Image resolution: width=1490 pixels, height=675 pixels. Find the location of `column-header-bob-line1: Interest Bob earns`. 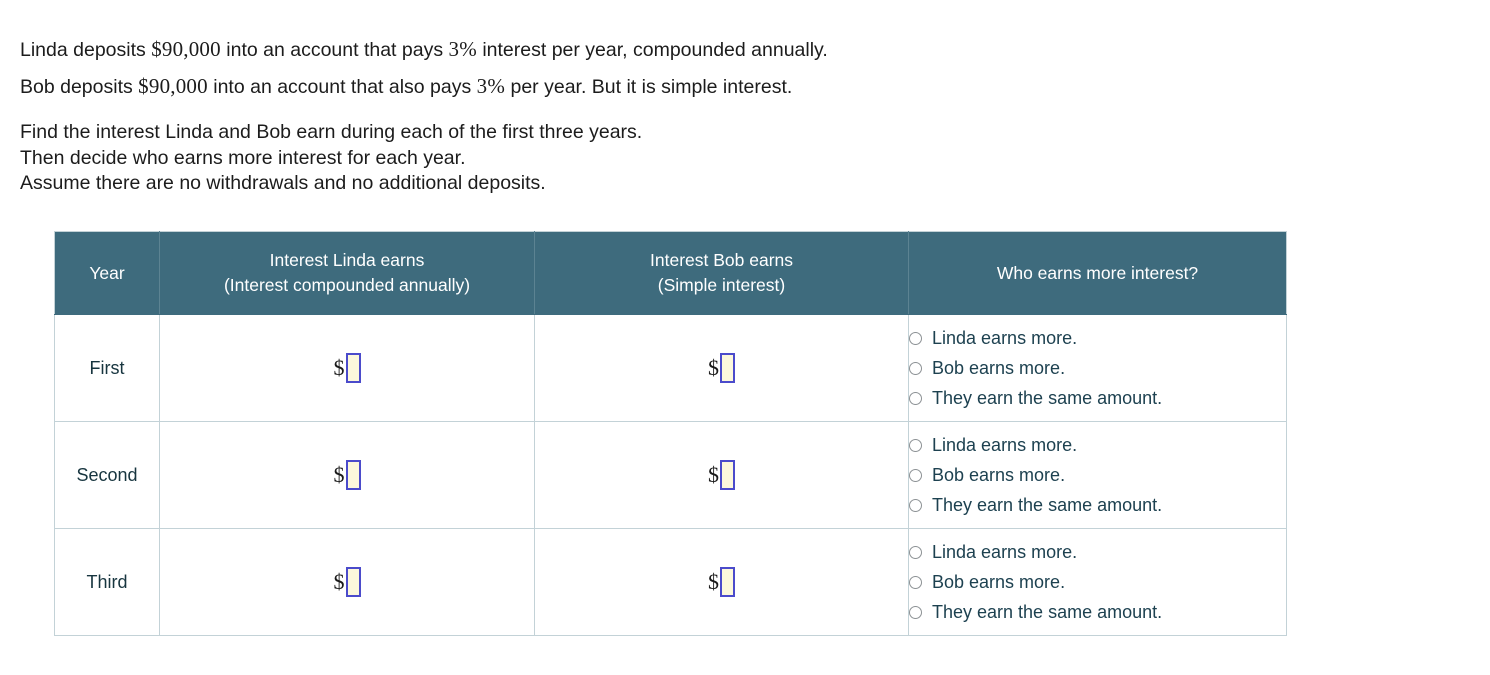

column-header-bob-line1: Interest Bob earns is located at coordinates (721, 260).